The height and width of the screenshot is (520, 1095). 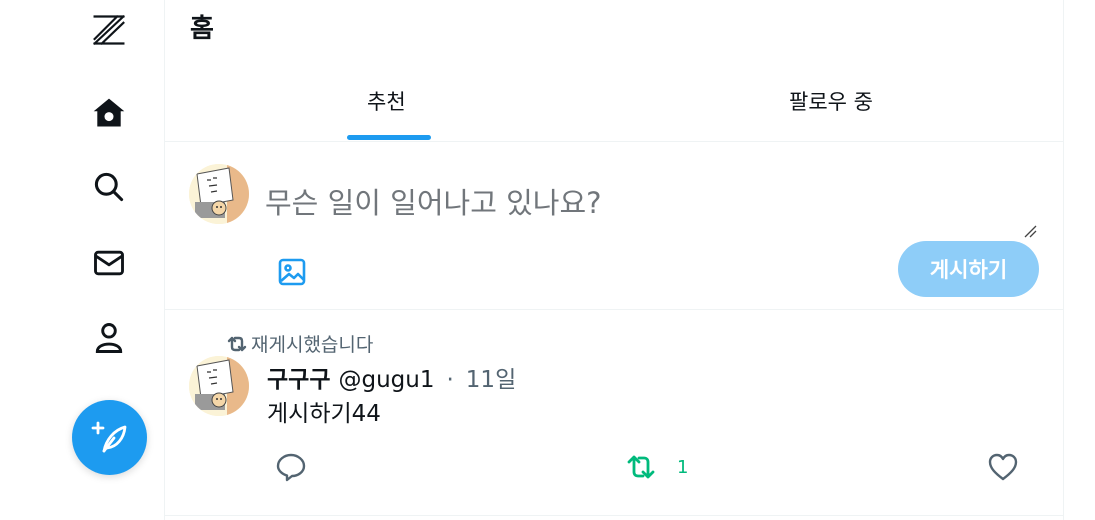 What do you see at coordinates (109, 187) in the screenshot?
I see `search-icon` at bounding box center [109, 187].